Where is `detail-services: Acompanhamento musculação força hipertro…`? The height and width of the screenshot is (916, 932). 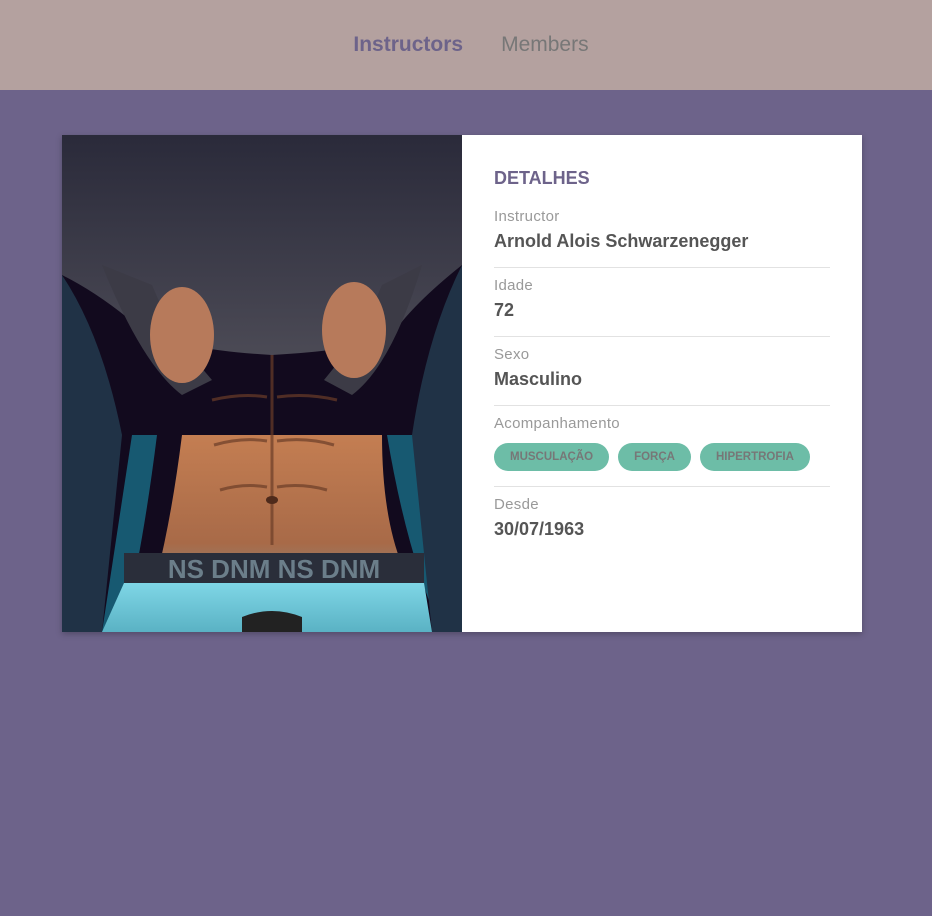
detail-services: Acompanhamento musculação força hipertro… is located at coordinates (662, 446).